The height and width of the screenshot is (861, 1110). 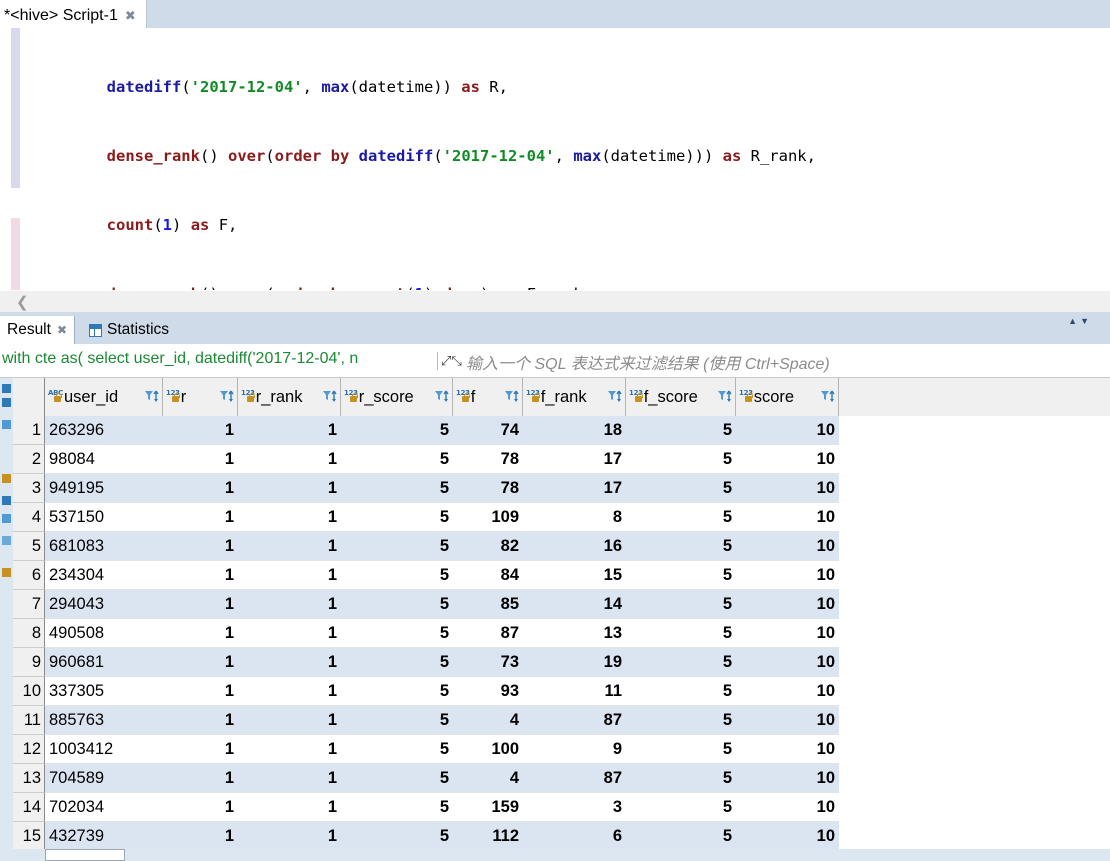 I want to click on cell-f: 93, so click(x=488, y=691).